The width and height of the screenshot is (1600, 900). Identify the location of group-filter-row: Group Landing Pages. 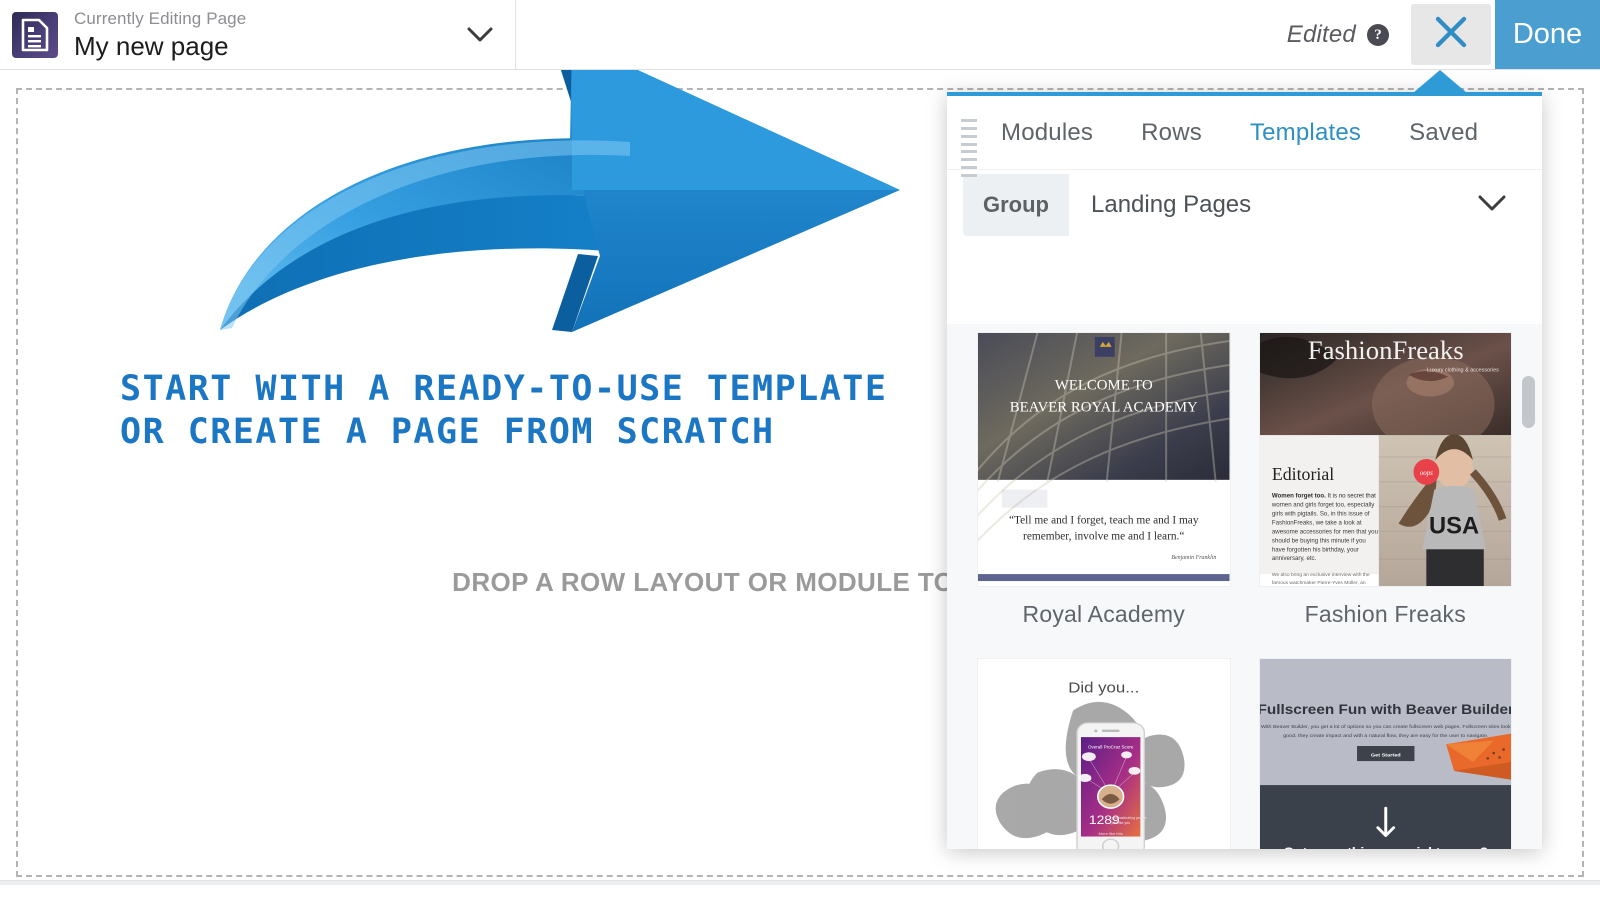
(1244, 205).